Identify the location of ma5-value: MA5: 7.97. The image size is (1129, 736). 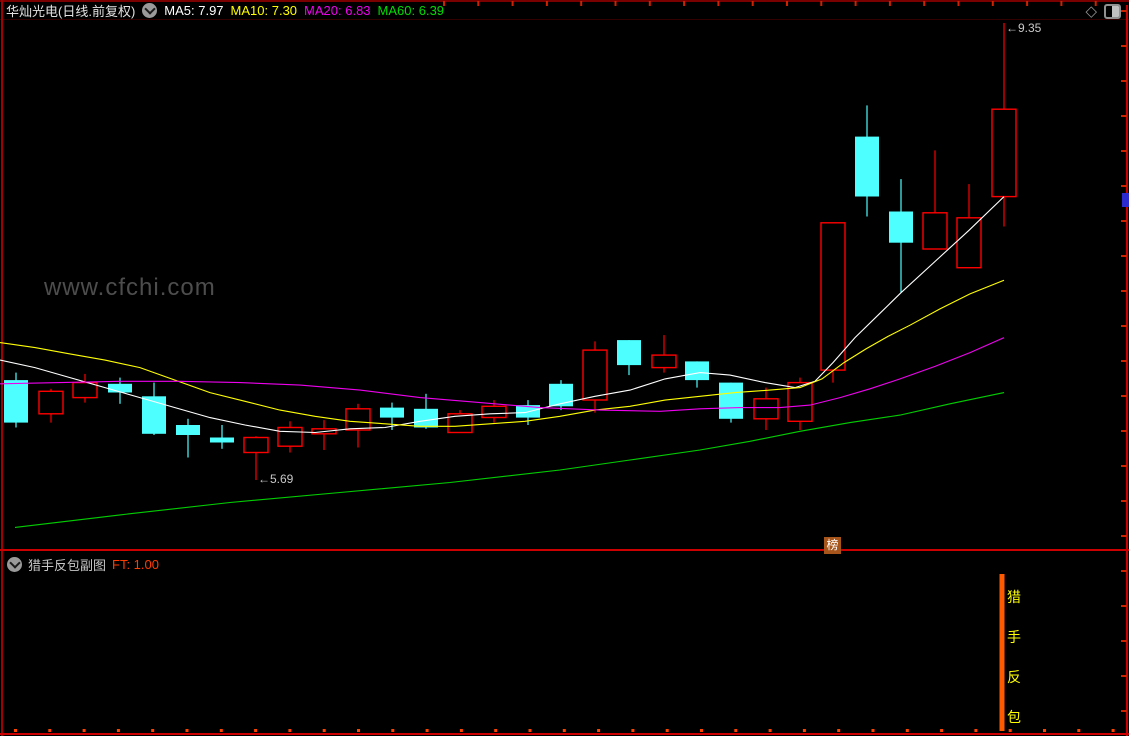
(194, 10).